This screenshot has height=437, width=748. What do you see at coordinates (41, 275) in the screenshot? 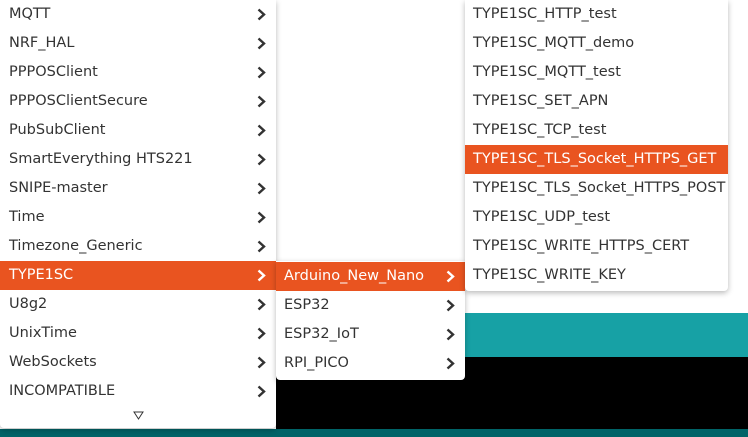
I see `menu-item-label: TYPE1SC` at bounding box center [41, 275].